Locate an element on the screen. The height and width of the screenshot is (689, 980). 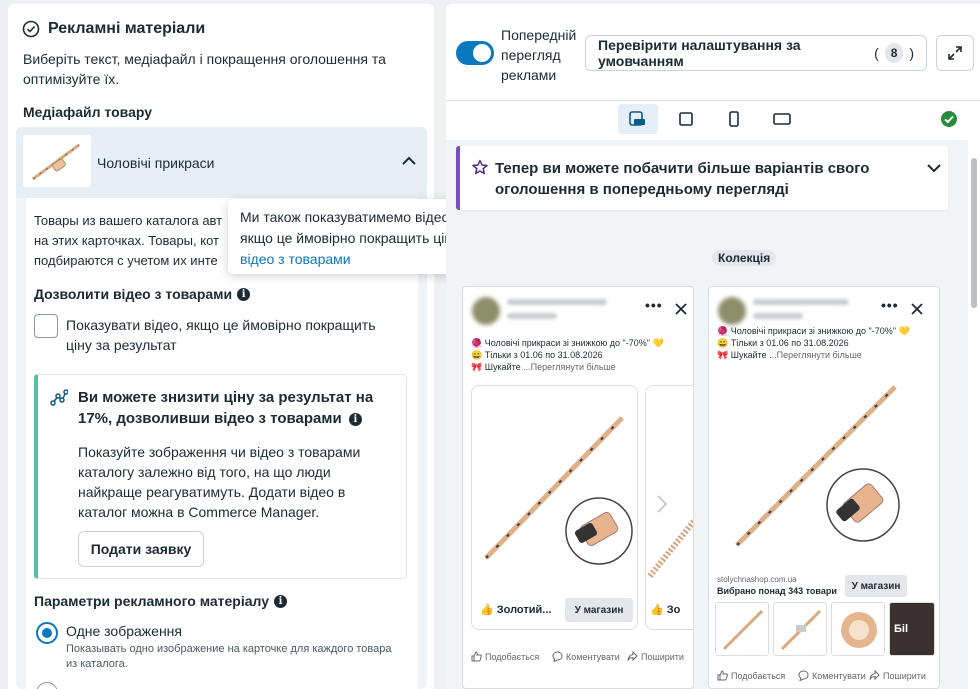
preview-toggle is located at coordinates (475, 53).